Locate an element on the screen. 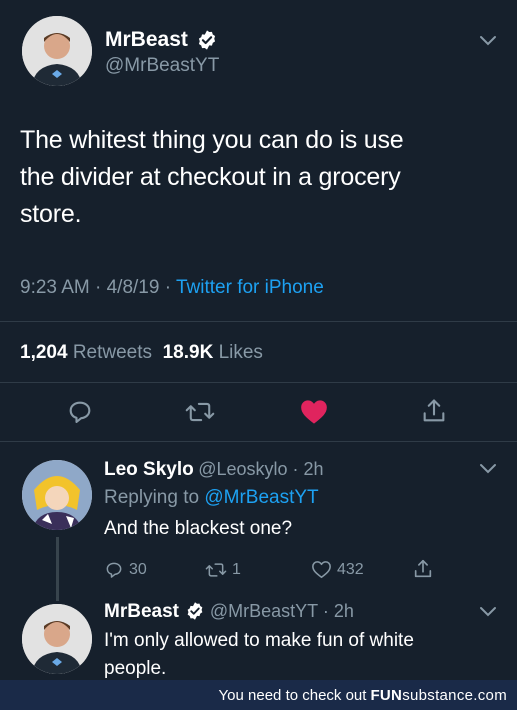  reply-avatar is located at coordinates (57, 495).